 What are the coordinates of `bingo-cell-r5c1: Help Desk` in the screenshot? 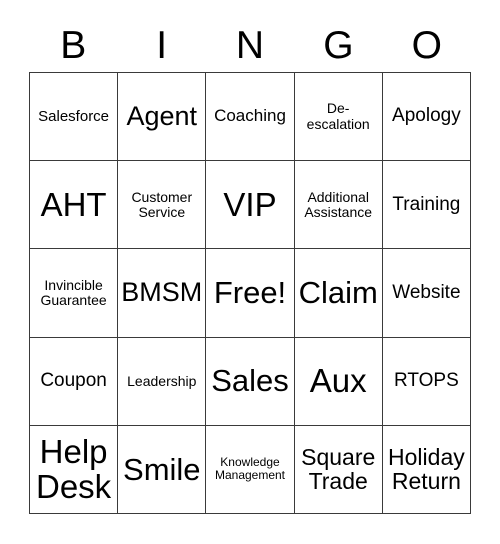 It's located at (74, 469).